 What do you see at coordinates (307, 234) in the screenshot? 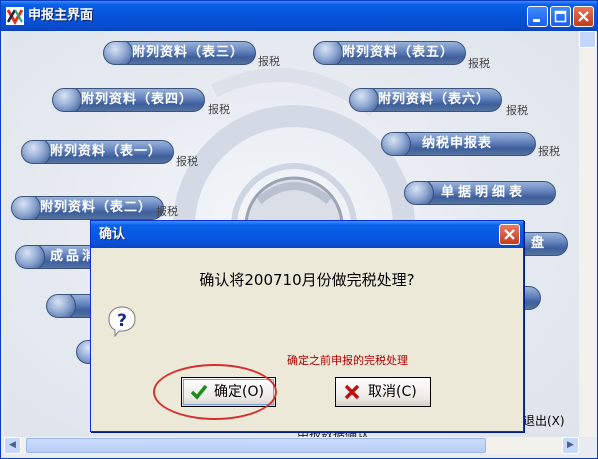
I see `dialog-titlebar: 确认` at bounding box center [307, 234].